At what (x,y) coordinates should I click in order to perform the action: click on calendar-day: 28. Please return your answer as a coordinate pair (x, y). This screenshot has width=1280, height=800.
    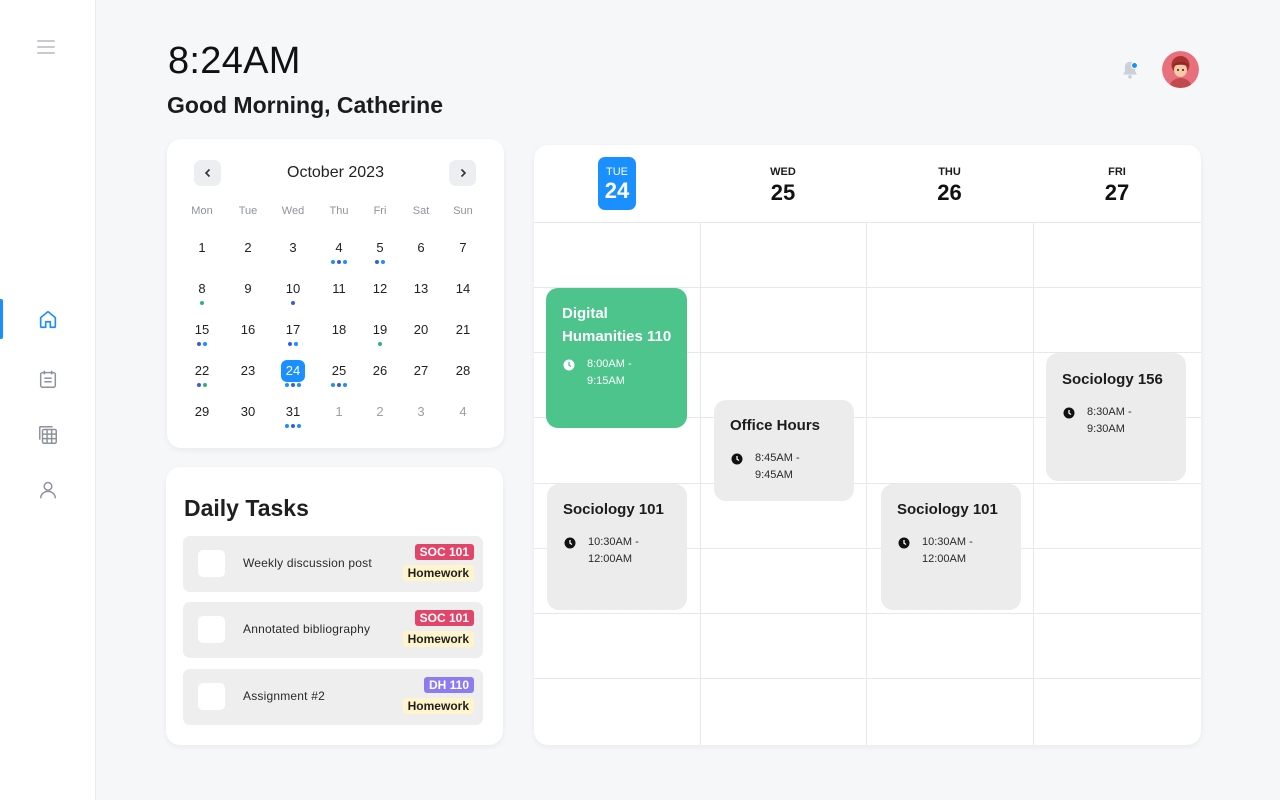
    Looking at the image, I should click on (463, 375).